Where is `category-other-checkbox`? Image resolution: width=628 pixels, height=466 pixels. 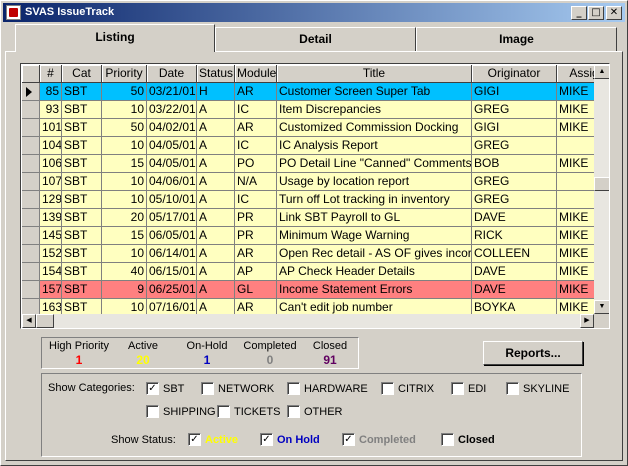 category-other-checkbox is located at coordinates (293, 411).